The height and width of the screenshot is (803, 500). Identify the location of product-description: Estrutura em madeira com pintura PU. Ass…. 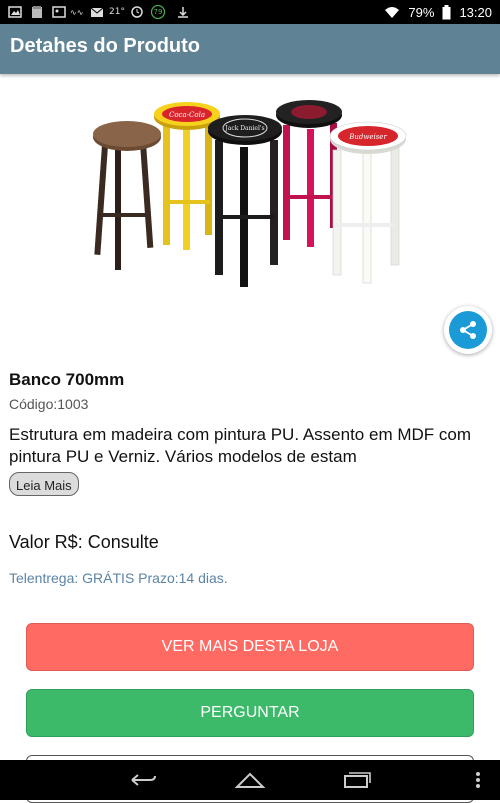
(240, 445).